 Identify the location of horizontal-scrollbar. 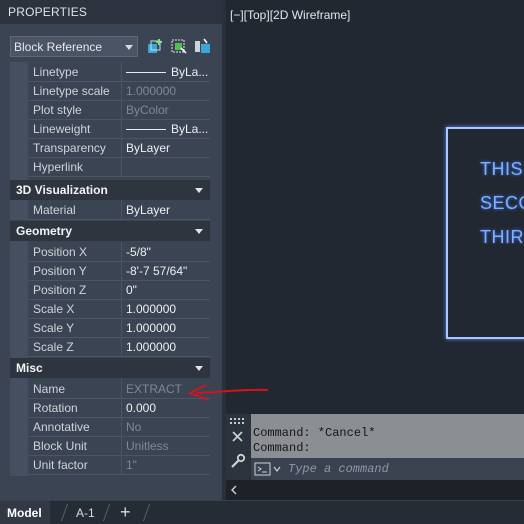
(375, 490).